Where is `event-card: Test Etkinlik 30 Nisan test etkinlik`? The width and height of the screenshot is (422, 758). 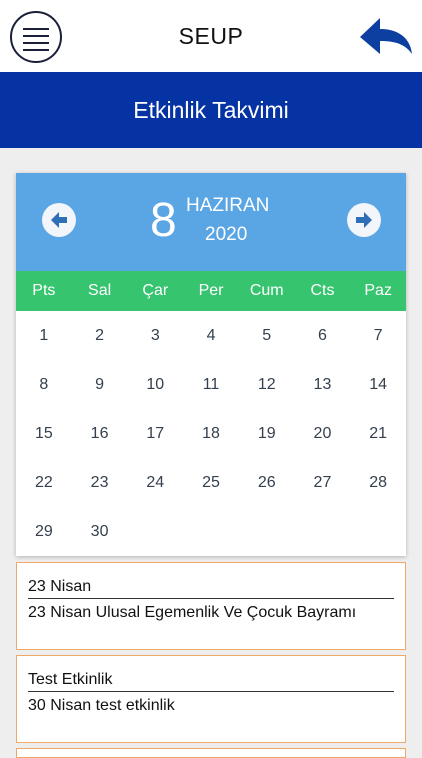
event-card: Test Etkinlik 30 Nisan test etkinlik is located at coordinates (211, 699).